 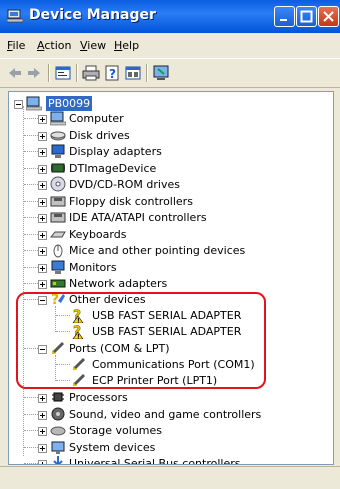 I want to click on menu-help: Help, so click(x=126, y=45).